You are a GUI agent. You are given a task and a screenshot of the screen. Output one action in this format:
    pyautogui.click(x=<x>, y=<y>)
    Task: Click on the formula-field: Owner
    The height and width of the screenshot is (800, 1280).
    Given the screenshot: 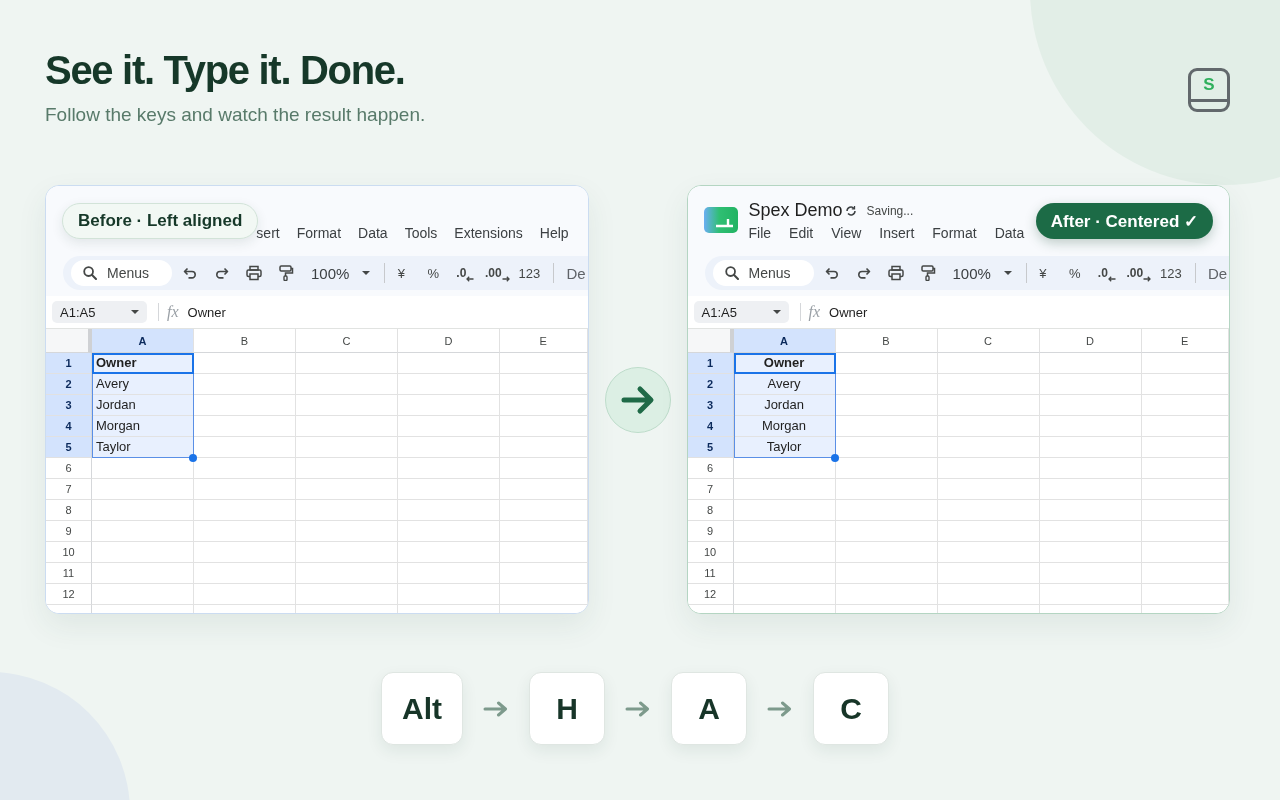 What is the action you would take?
    pyautogui.click(x=387, y=312)
    